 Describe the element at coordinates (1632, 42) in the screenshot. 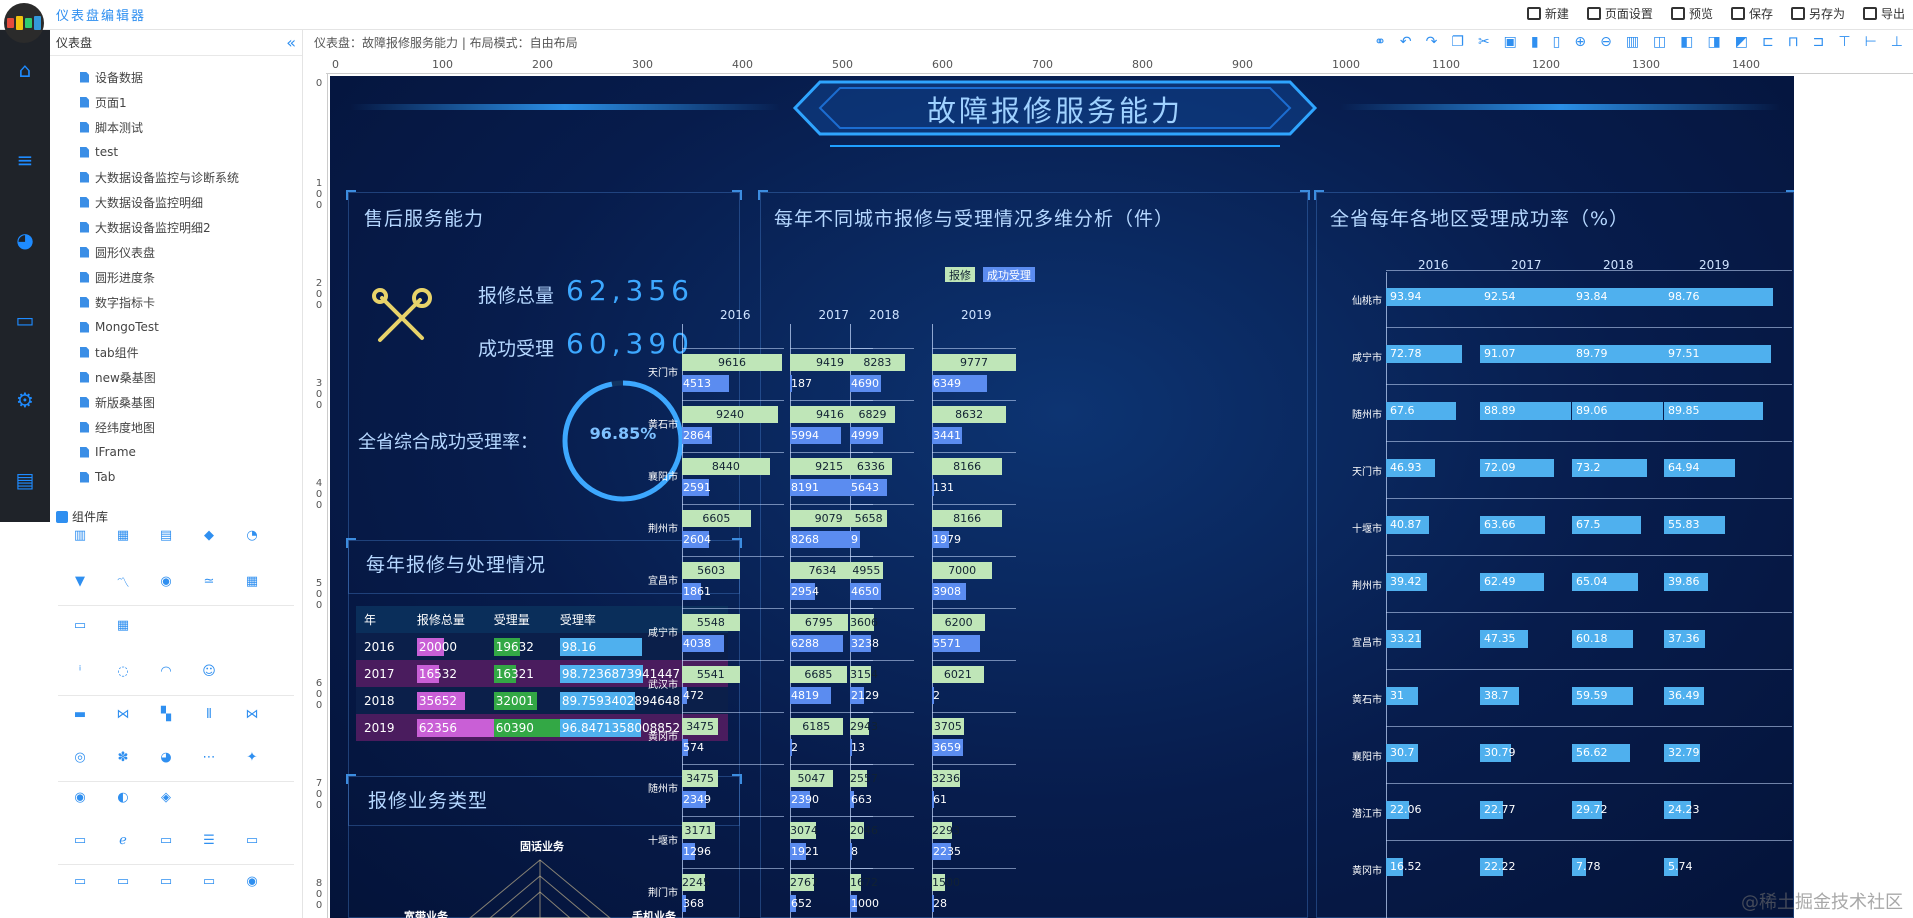

I see `delete-icon: ▥` at that location.